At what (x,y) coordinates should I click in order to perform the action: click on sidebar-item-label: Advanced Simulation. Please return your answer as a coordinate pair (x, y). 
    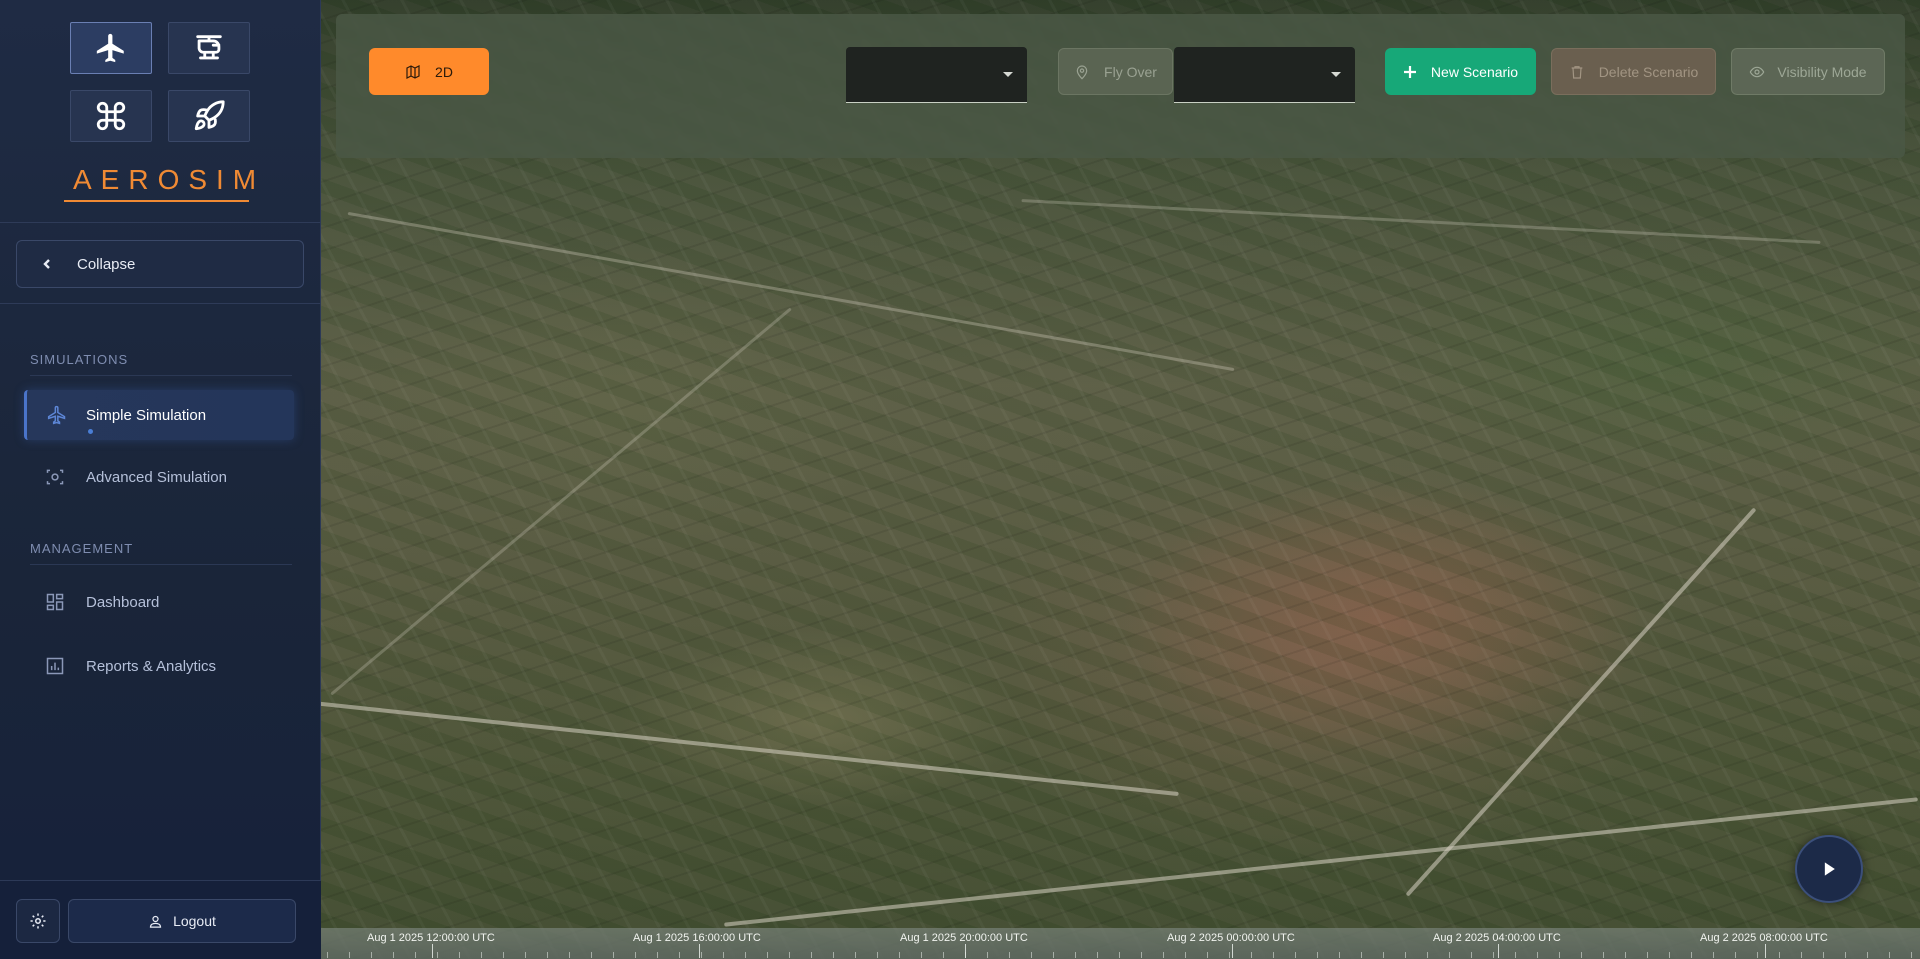
    Looking at the image, I should click on (156, 477).